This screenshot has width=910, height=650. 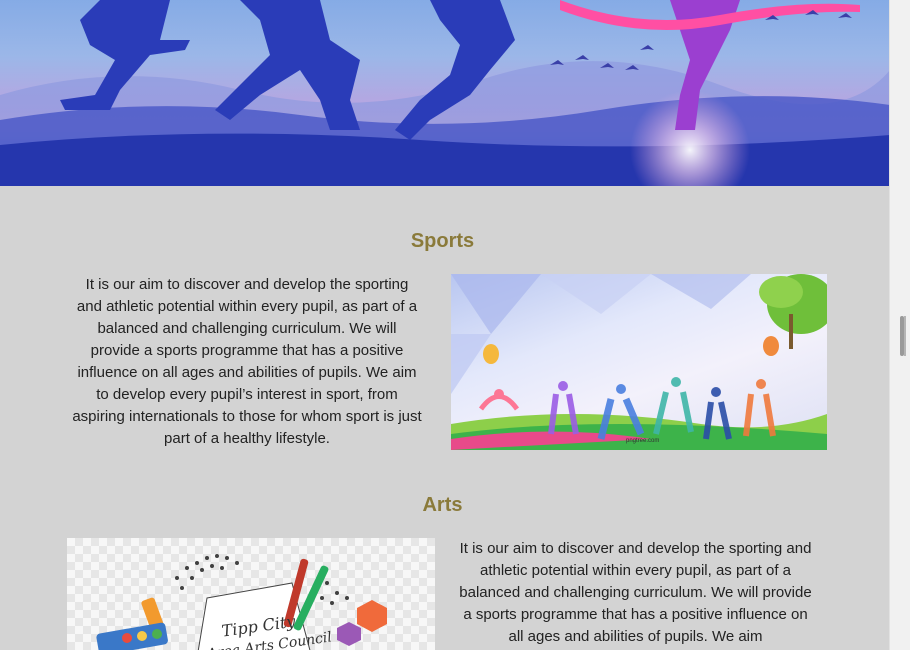 I want to click on arts-heading: Arts, so click(x=442, y=505).